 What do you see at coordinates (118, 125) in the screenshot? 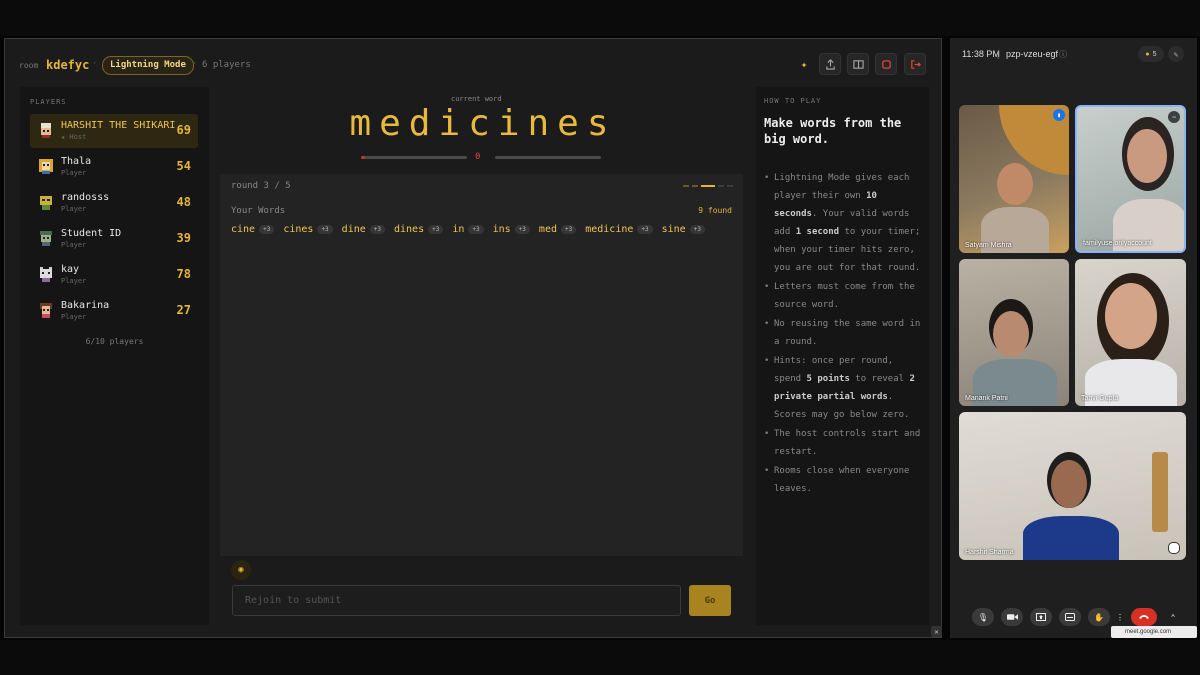
I see `player-name: HARSHIT THE SHIKARI` at bounding box center [118, 125].